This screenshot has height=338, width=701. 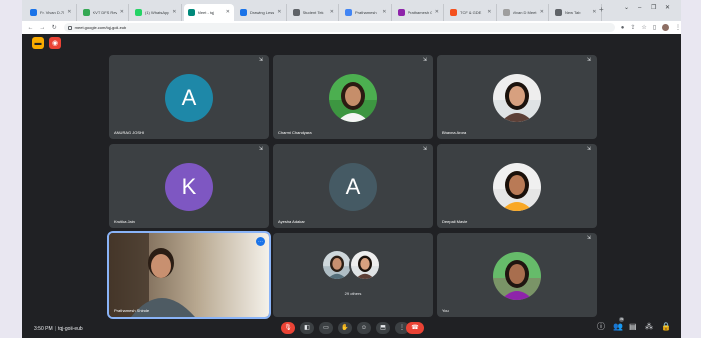 I want to click on participant-tile: A ⇲ Ayesha Adakar, so click(x=353, y=186).